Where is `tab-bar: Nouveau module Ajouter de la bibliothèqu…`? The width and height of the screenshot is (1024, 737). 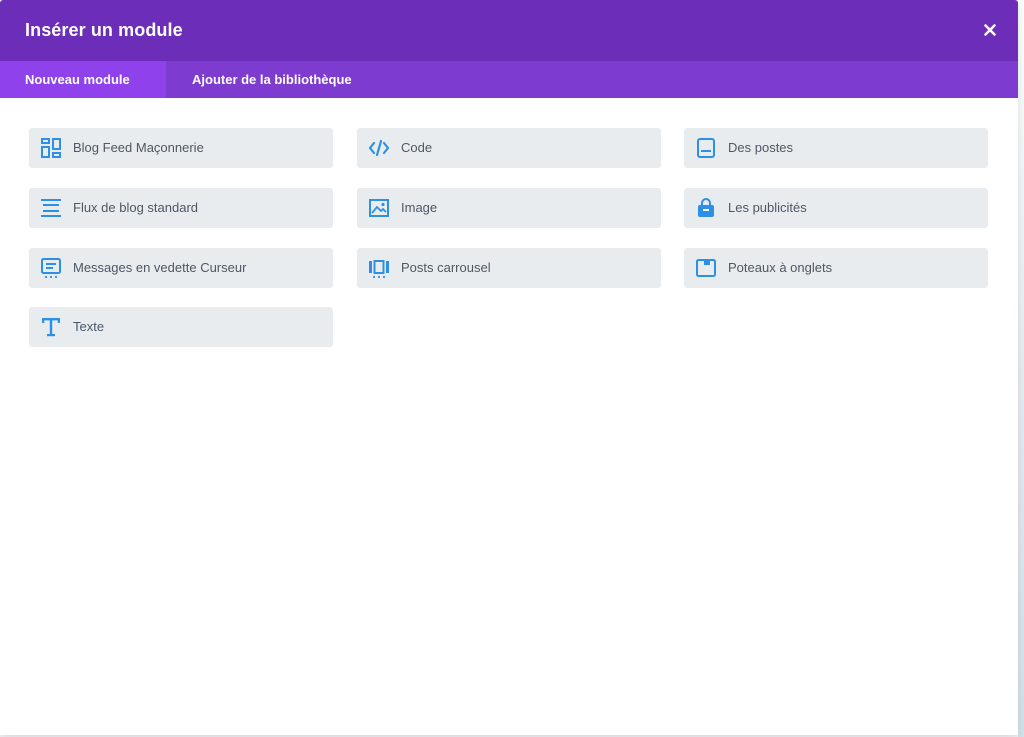 tab-bar: Nouveau module Ajouter de la bibliothèqu… is located at coordinates (509, 79).